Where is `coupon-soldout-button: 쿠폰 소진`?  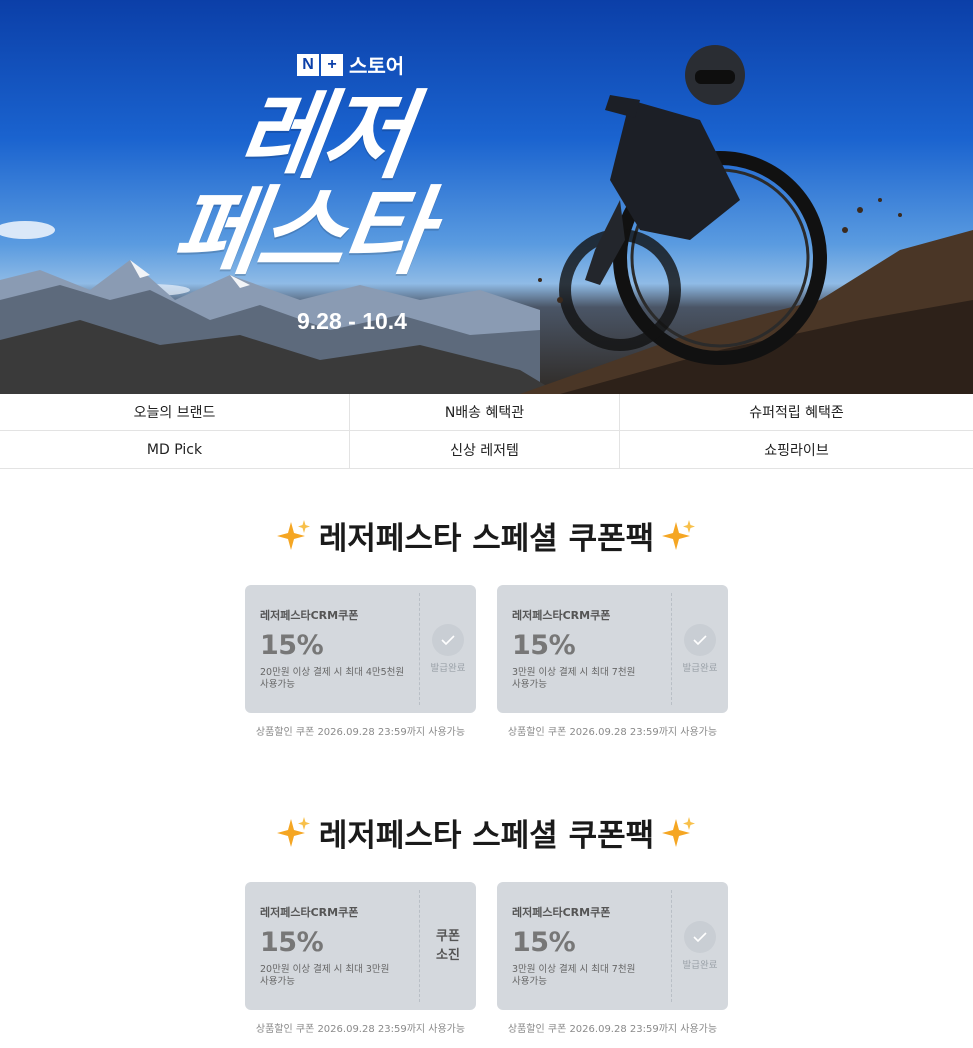
coupon-soldout-button: 쿠폰 소진 is located at coordinates (448, 946).